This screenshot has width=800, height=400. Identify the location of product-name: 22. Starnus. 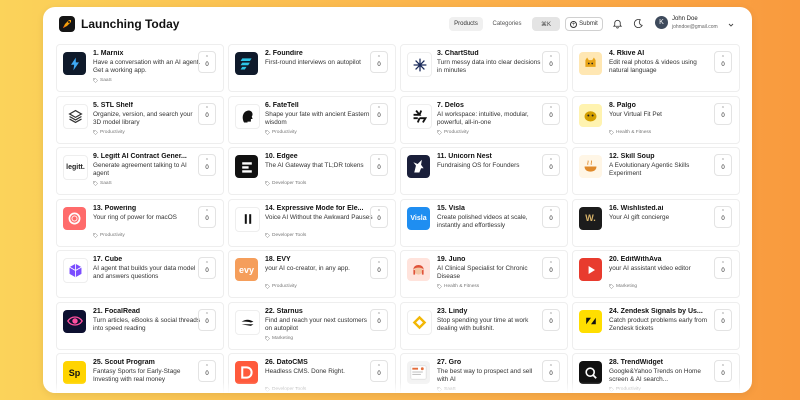
(284, 311).